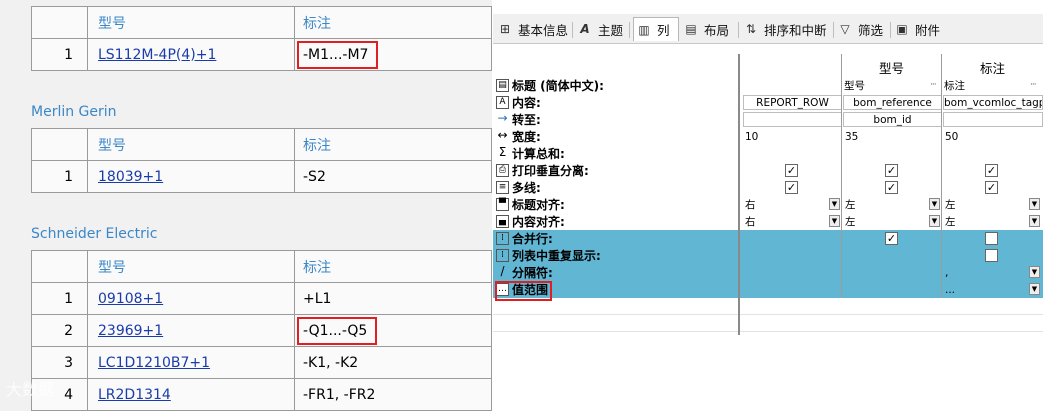  I want to click on column-header-note: 标注, so click(992, 67).